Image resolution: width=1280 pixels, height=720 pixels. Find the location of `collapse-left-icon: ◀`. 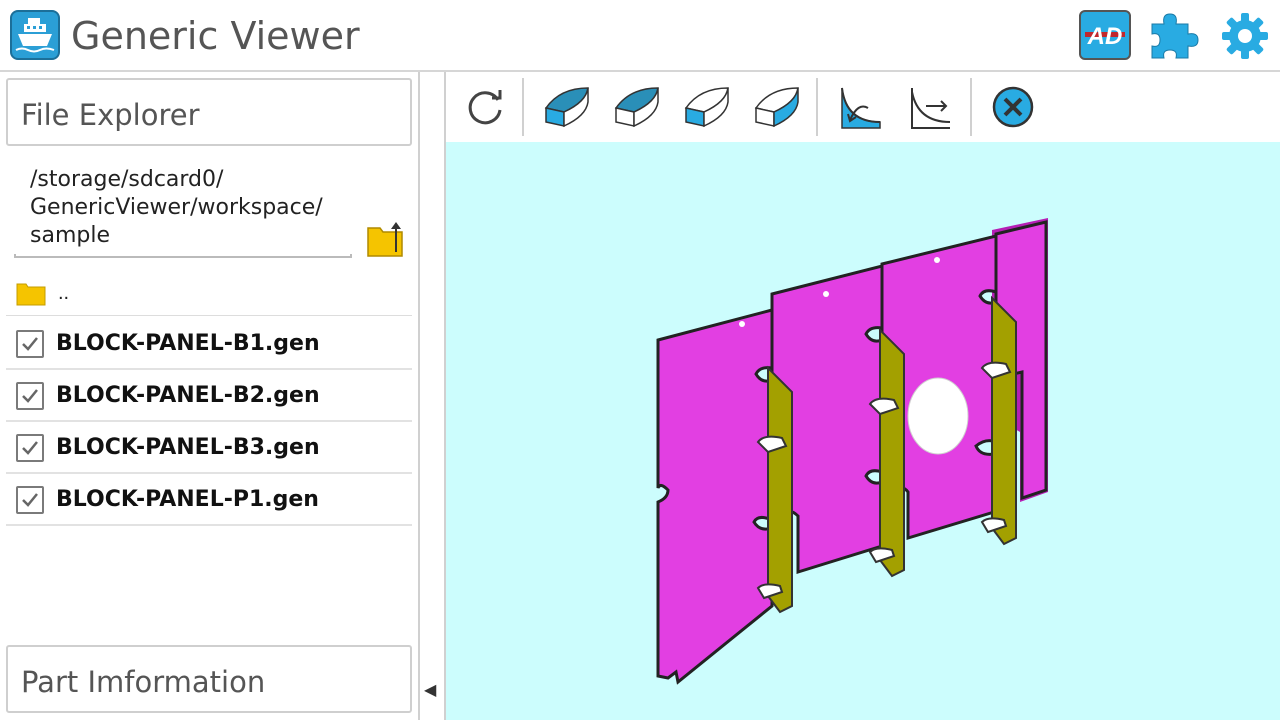

collapse-left-icon: ◀ is located at coordinates (430, 690).